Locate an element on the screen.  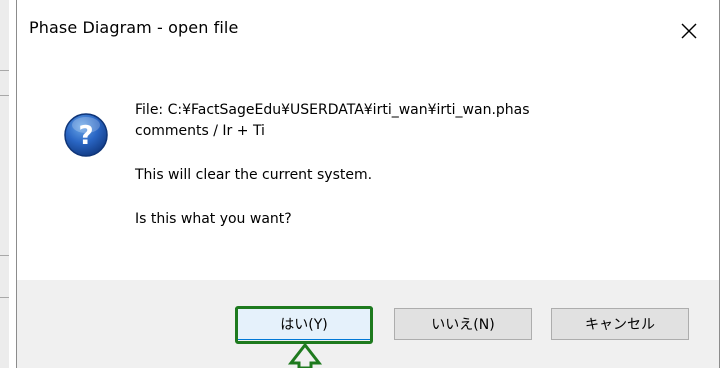
close-icon is located at coordinates (689, 31).